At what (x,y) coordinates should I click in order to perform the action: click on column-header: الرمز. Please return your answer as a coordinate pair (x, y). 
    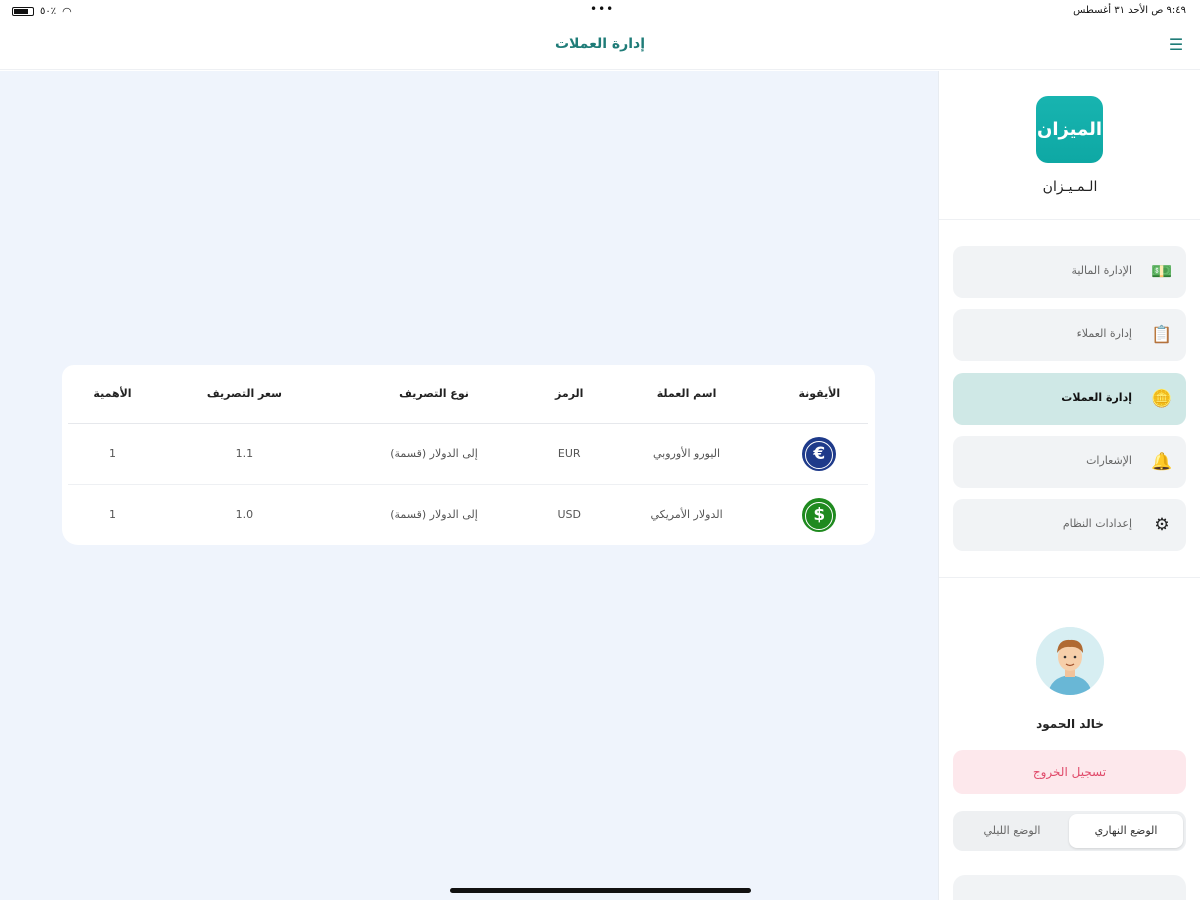
    Looking at the image, I should click on (569, 394).